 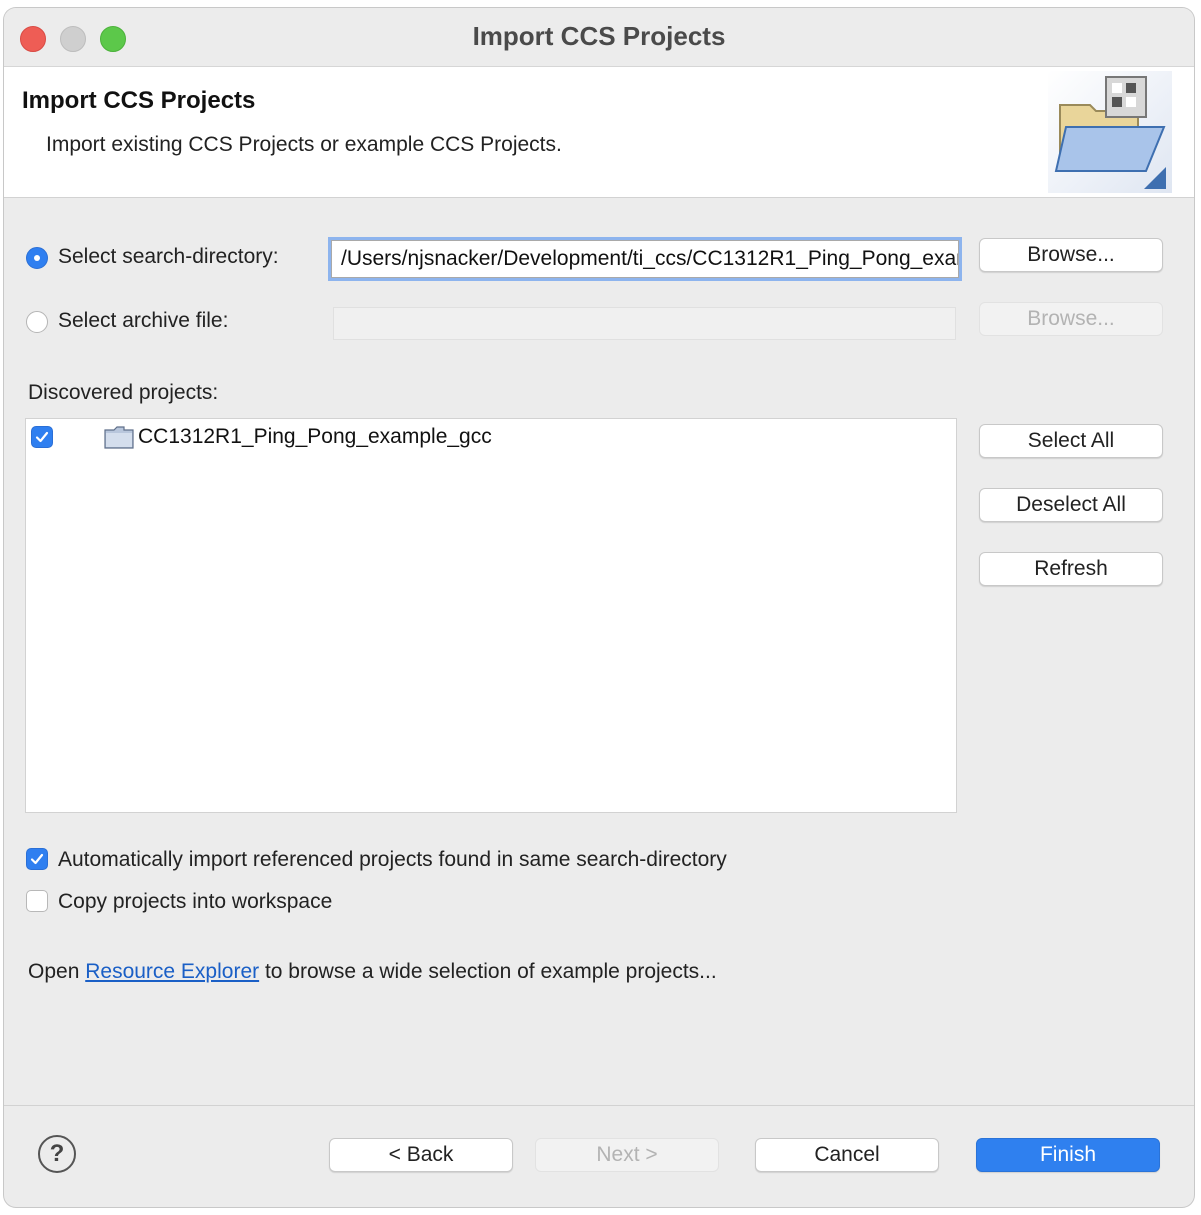 I want to click on project-folder-icon, so click(x=119, y=437).